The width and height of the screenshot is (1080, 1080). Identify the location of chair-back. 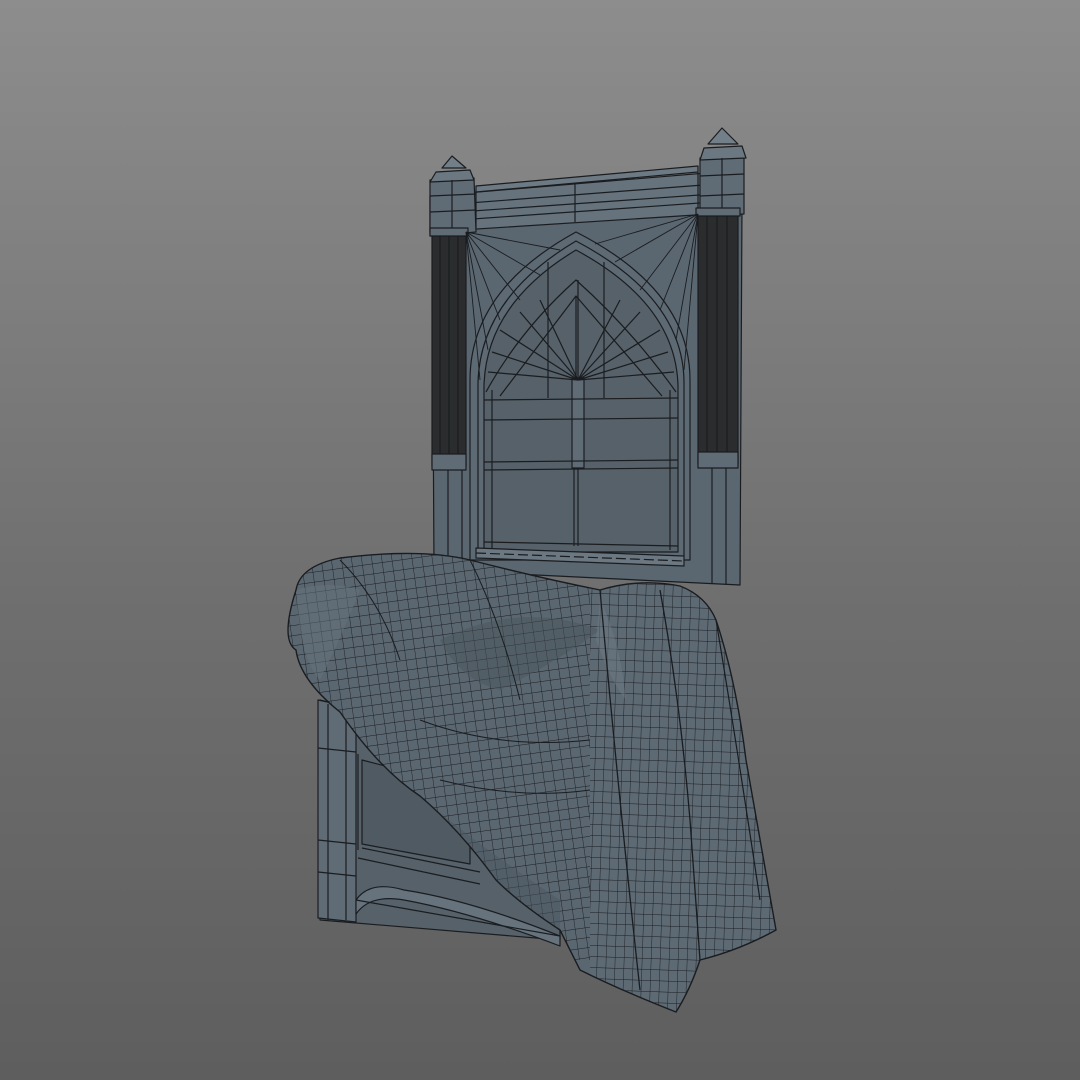
(588, 356).